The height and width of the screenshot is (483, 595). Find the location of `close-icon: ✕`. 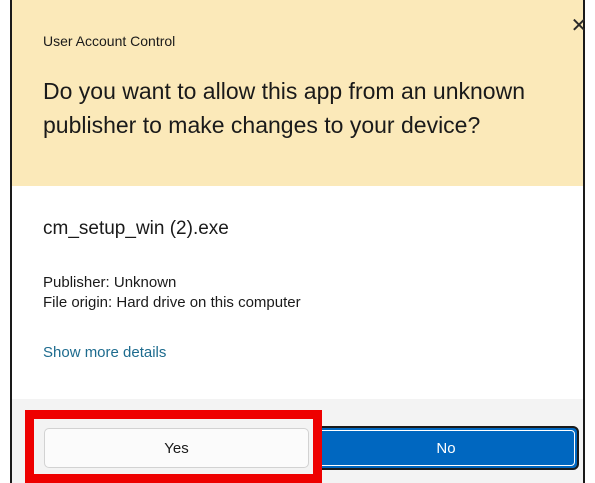

close-icon: ✕ is located at coordinates (579, 26).